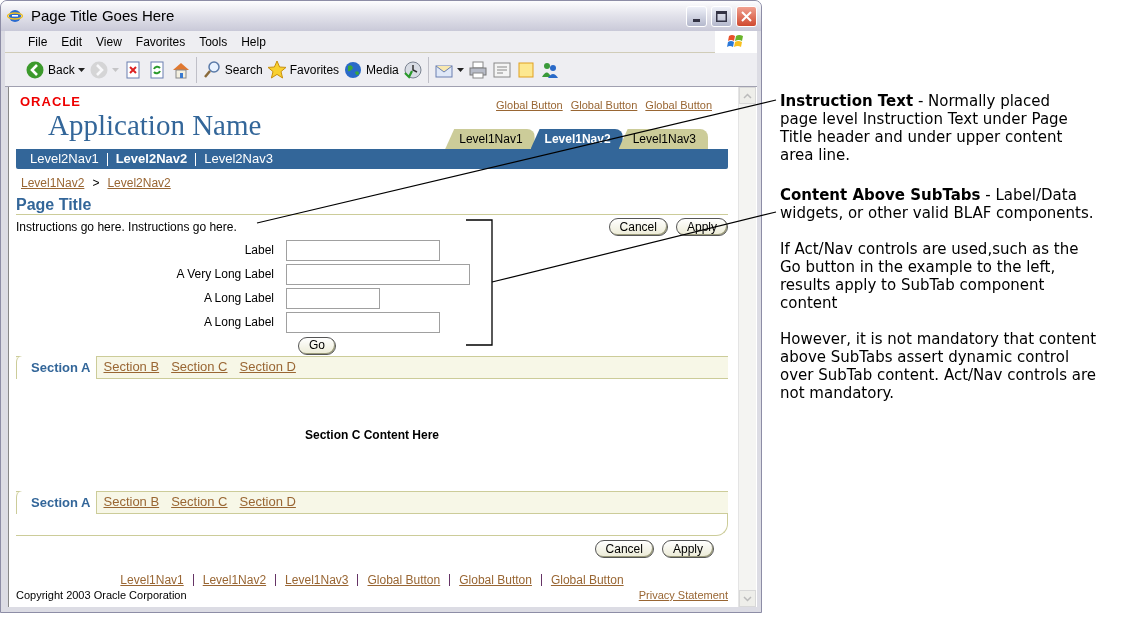  What do you see at coordinates (64, 159) in the screenshot?
I see `subnav-link: Level2Nav1` at bounding box center [64, 159].